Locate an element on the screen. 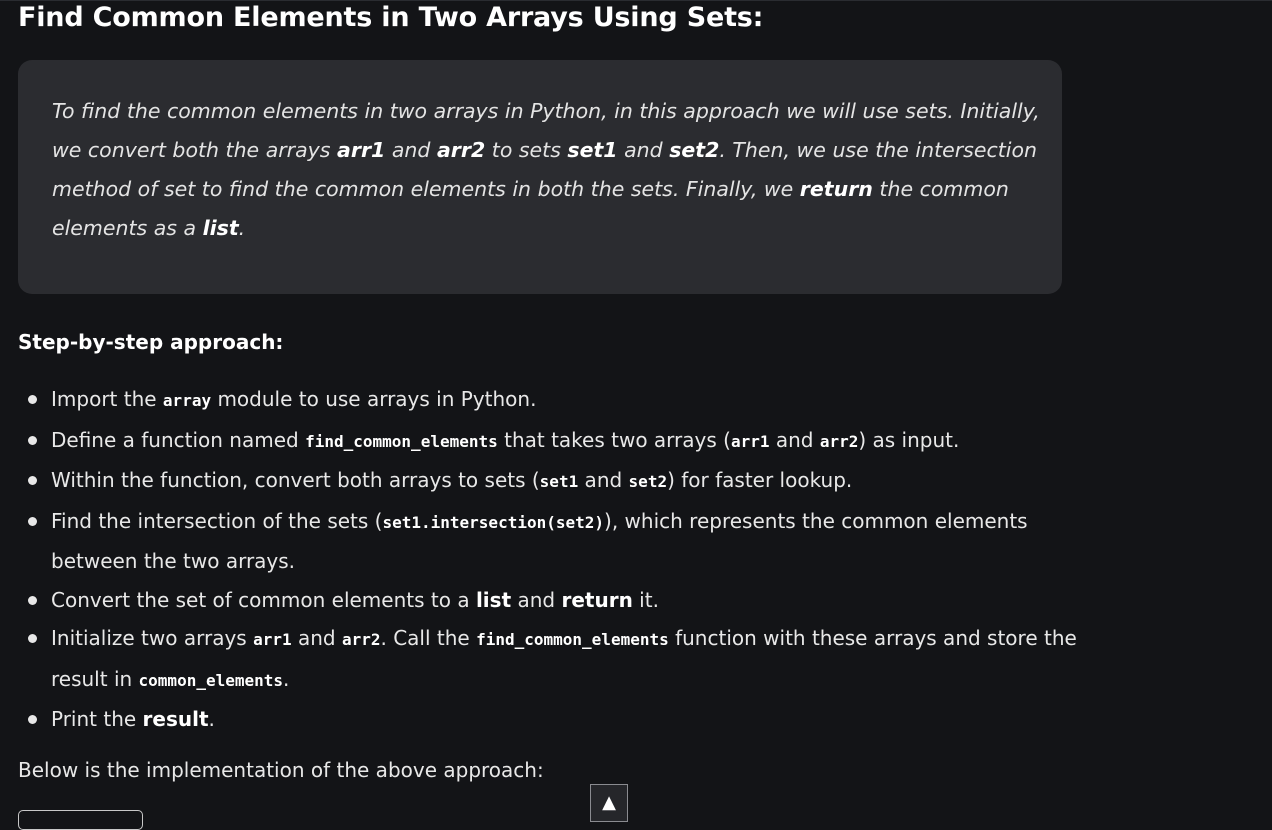 Image resolution: width=1272 pixels, height=830 pixels. list-term: list is located at coordinates (220, 228).